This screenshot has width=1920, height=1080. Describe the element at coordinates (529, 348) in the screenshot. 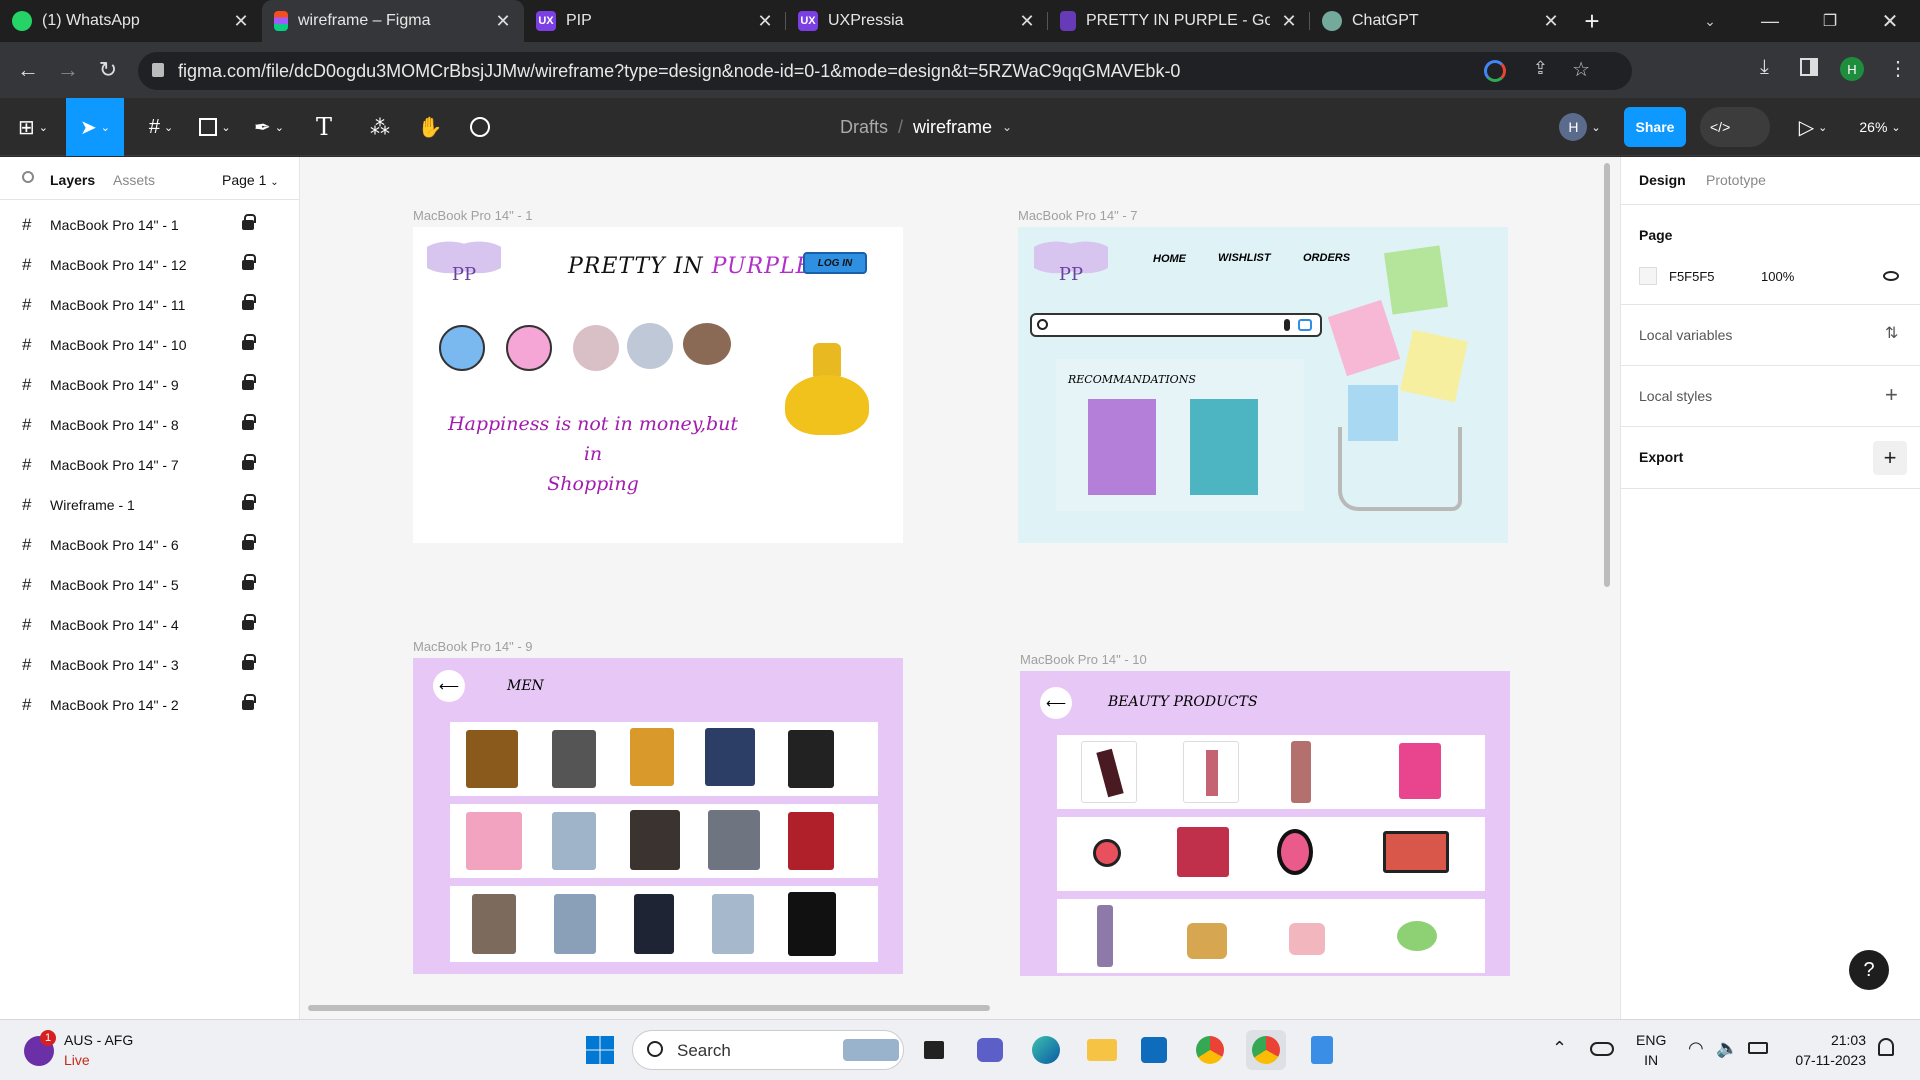

I see `category-circle-women` at that location.